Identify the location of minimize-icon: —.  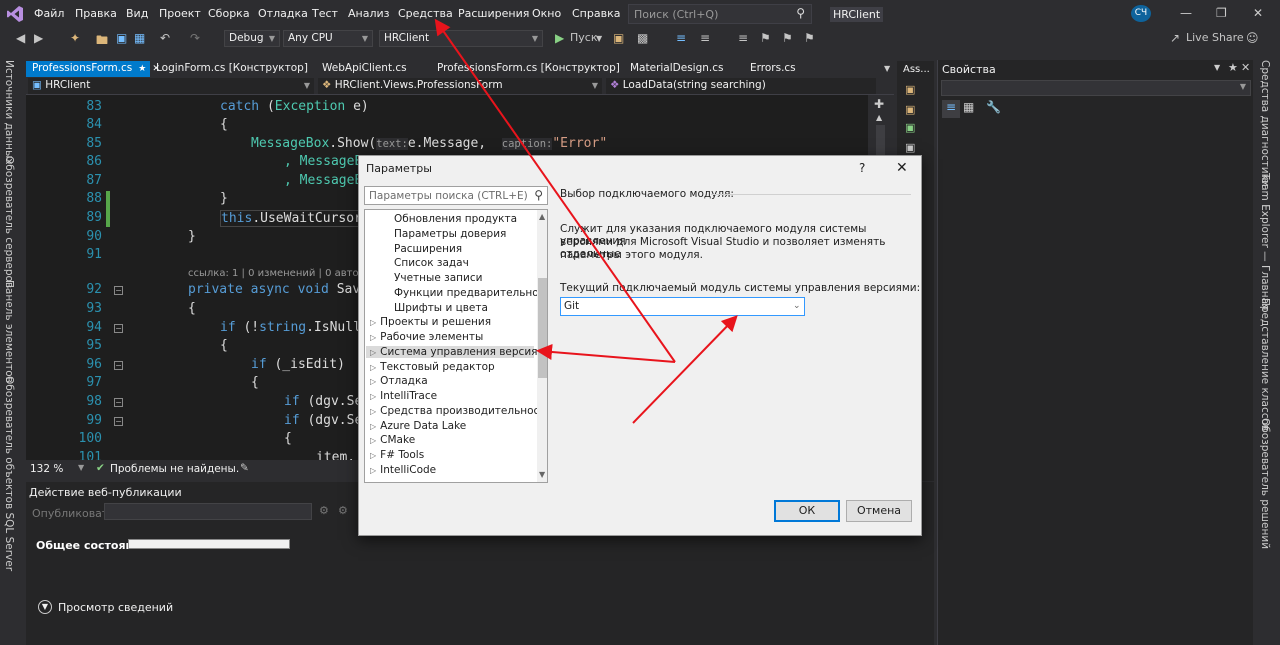
(1186, 13).